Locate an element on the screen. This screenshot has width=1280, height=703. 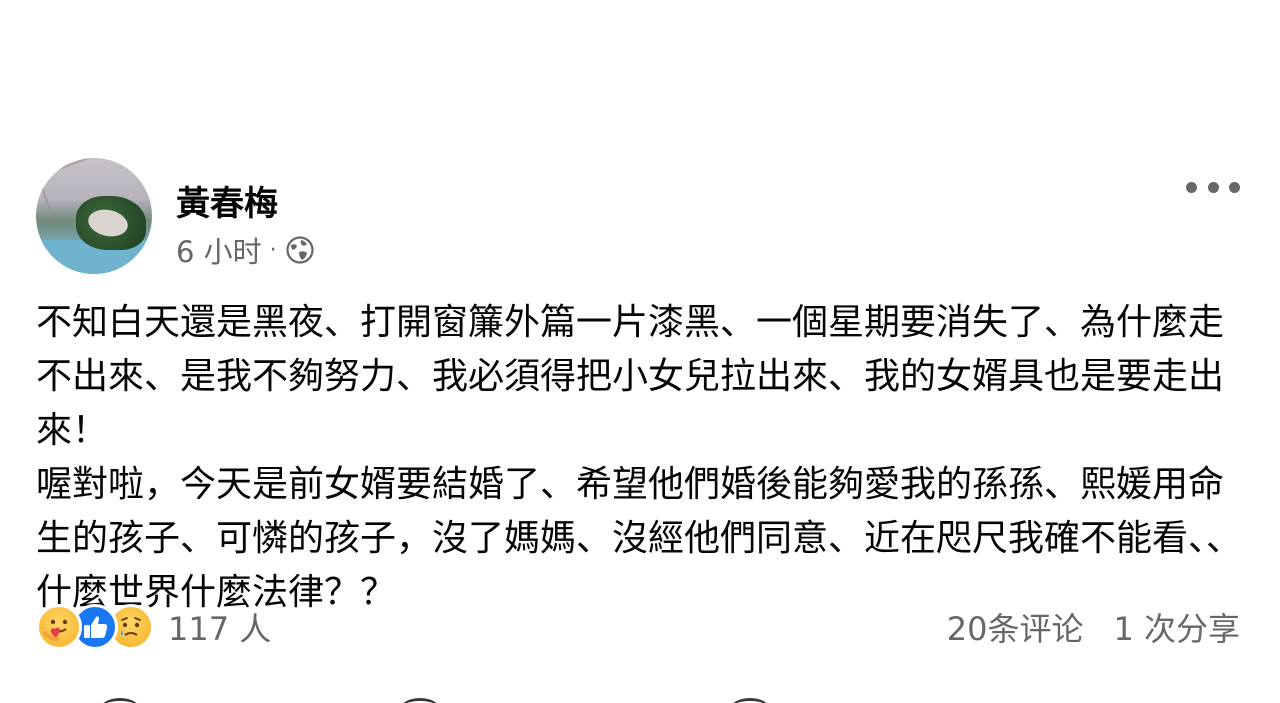
shares-count-link: 1 次分享 is located at coordinates (1176, 627).